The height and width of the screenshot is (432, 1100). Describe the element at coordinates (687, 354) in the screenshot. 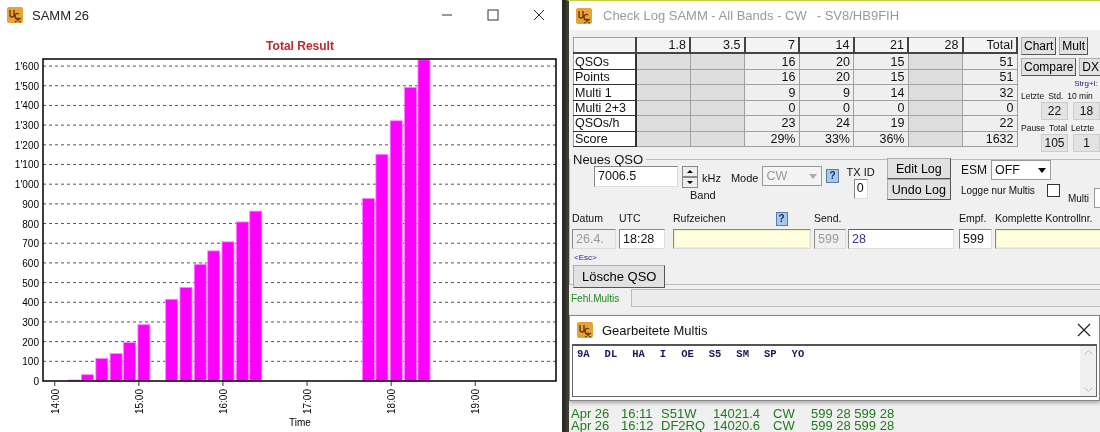

I see `multi-code: OE` at that location.